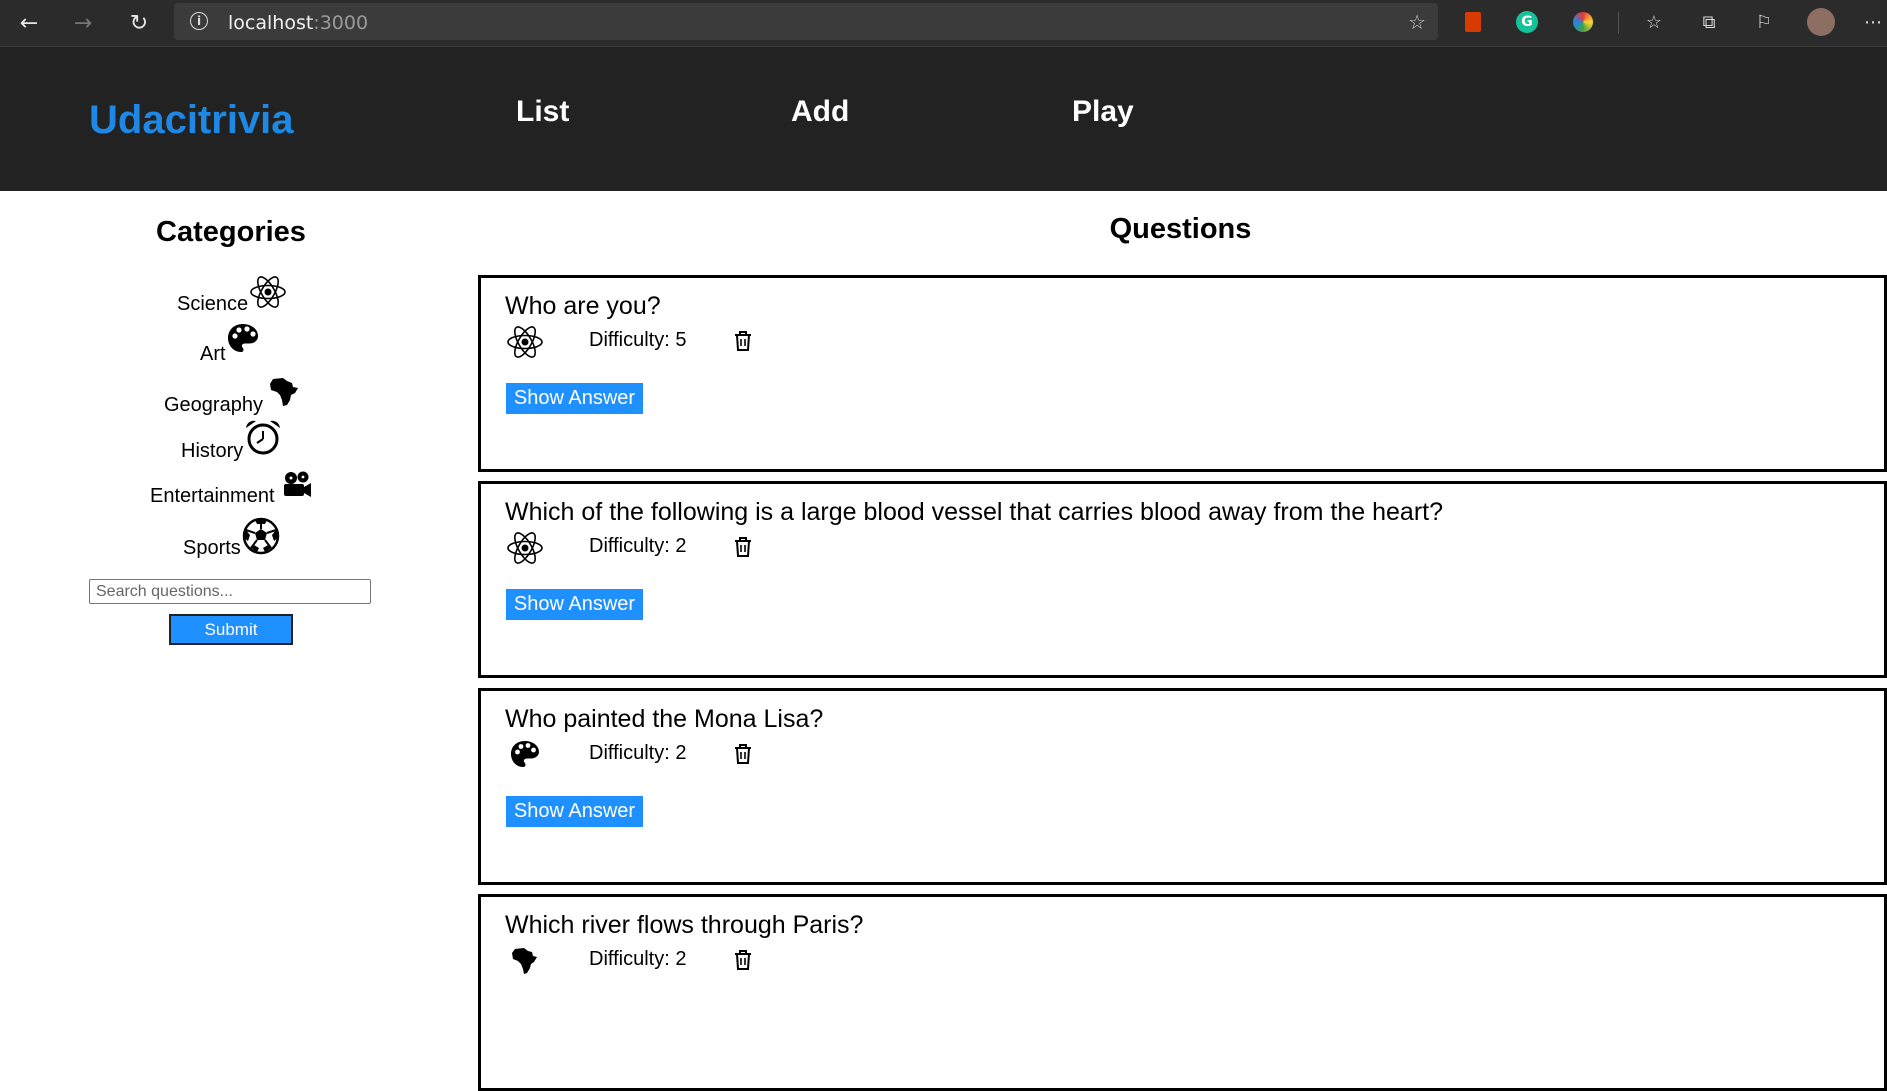 Image resolution: width=1887 pixels, height=1091 pixels. I want to click on categories-title: Categories, so click(231, 232).